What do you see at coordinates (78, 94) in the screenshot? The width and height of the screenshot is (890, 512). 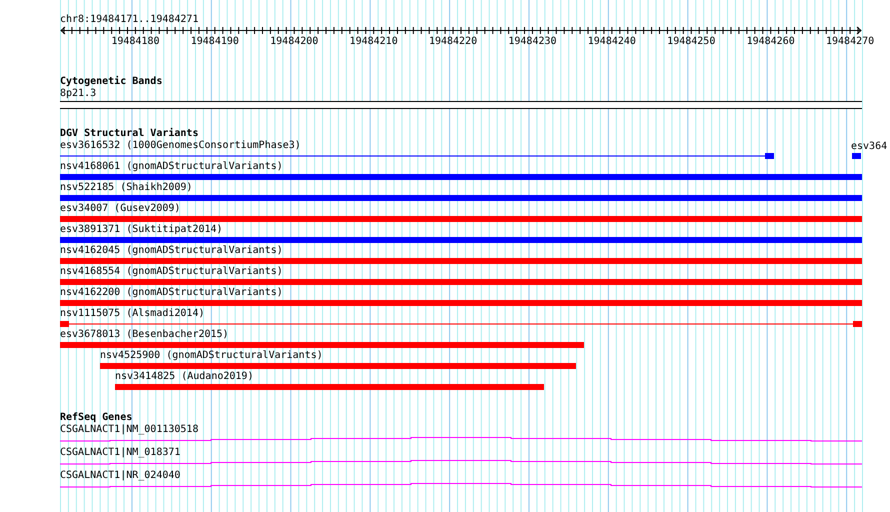 I see `band-label: 8p21.3` at bounding box center [78, 94].